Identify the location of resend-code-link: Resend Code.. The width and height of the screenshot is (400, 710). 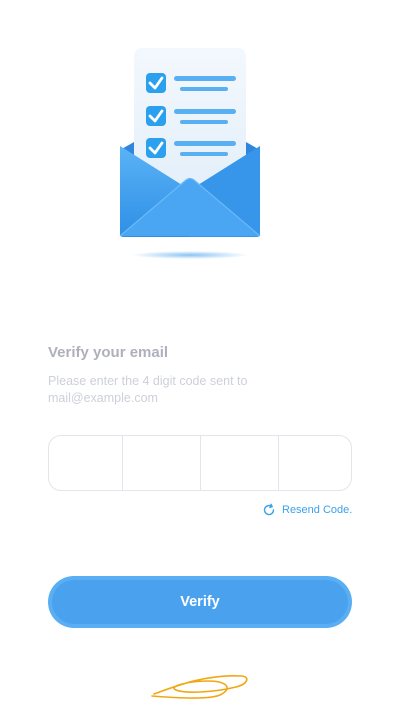
(307, 510).